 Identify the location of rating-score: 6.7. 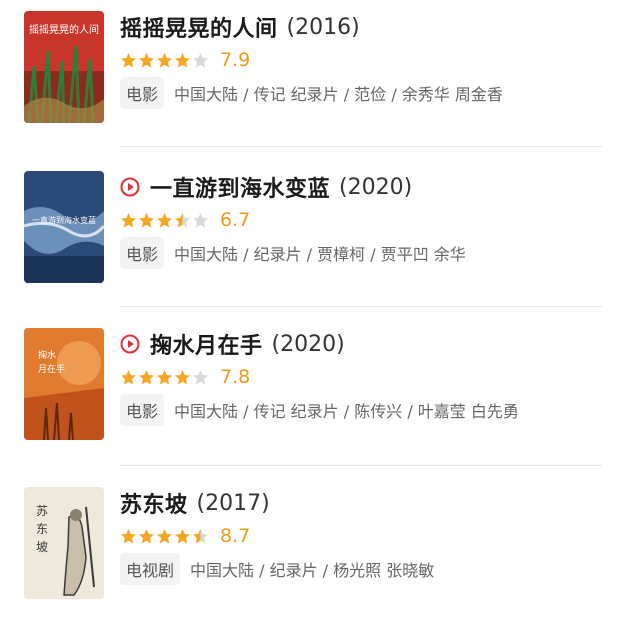
(235, 220).